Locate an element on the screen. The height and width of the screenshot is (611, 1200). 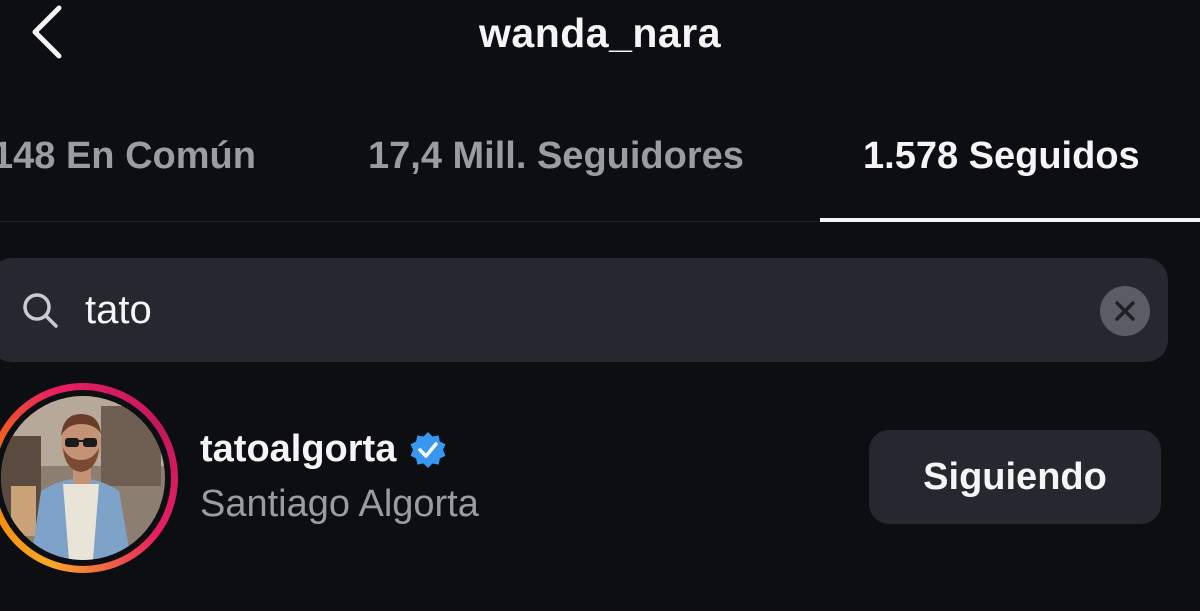
tab-common: 148 En Común is located at coordinates (128, 156).